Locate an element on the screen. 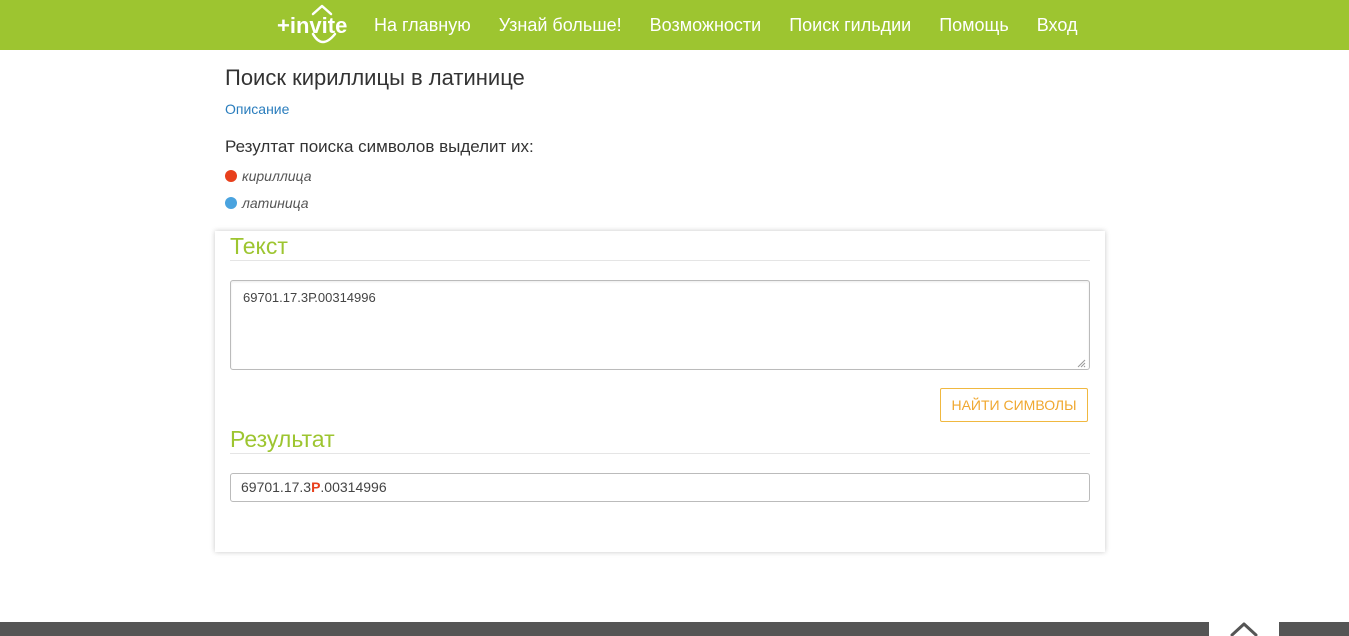  chevron-up-icon is located at coordinates (1244, 629).